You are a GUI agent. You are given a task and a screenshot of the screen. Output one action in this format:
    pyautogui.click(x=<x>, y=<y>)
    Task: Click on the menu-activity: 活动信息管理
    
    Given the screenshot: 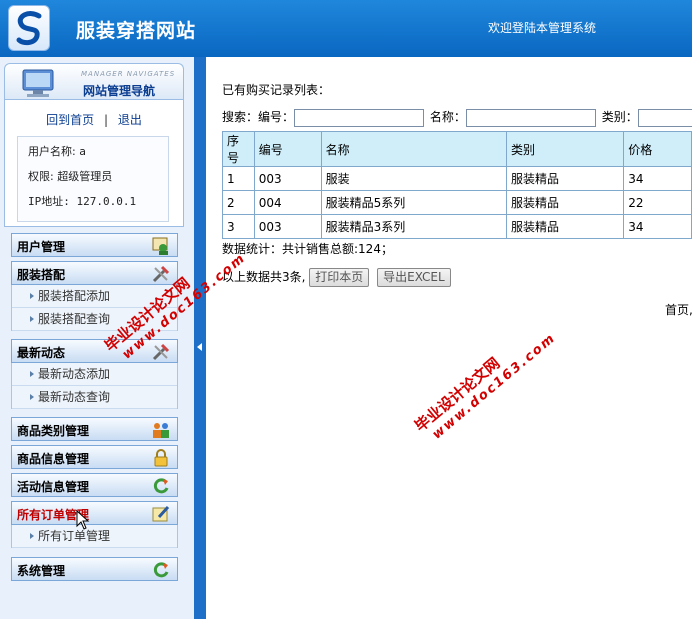 What is the action you would take?
    pyautogui.click(x=94, y=485)
    